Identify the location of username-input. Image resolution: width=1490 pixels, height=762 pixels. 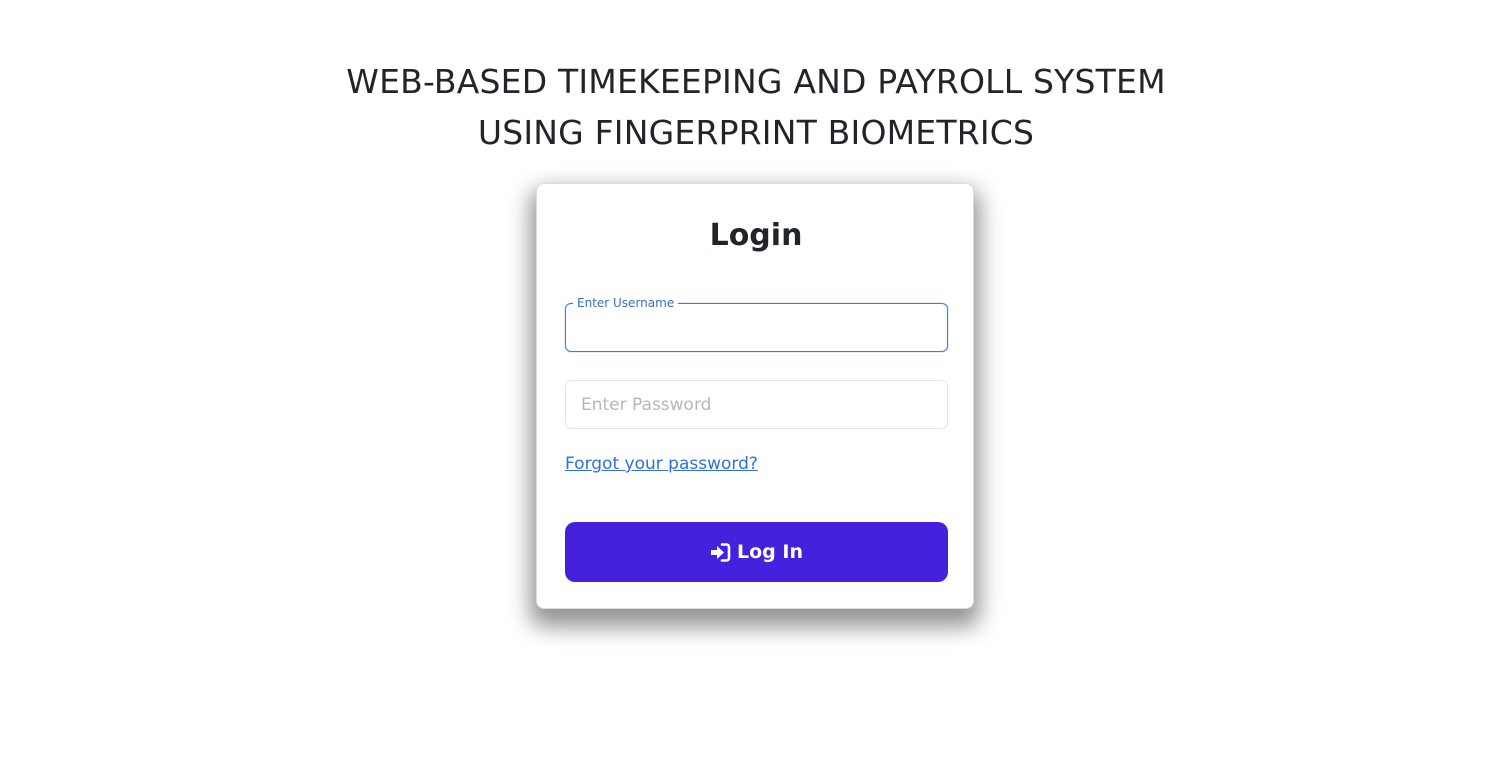
(756, 327).